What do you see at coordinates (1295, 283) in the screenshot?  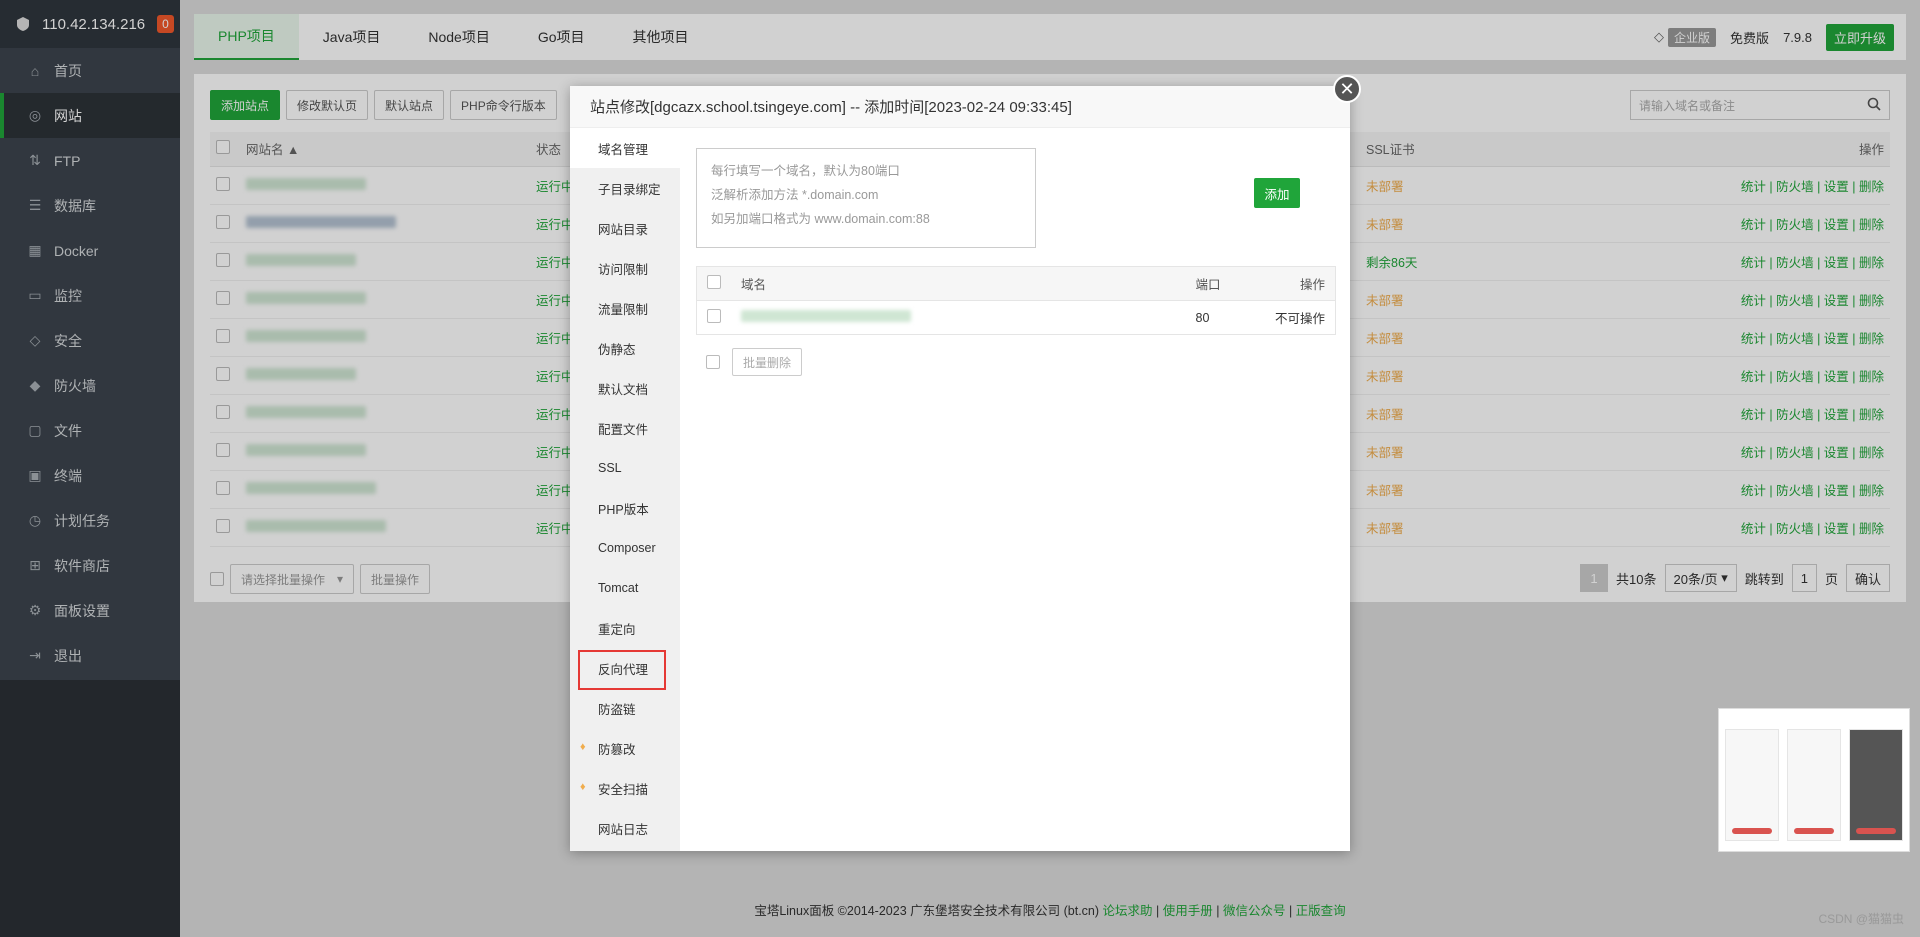 I see `col-domain-ops: 操作` at bounding box center [1295, 283].